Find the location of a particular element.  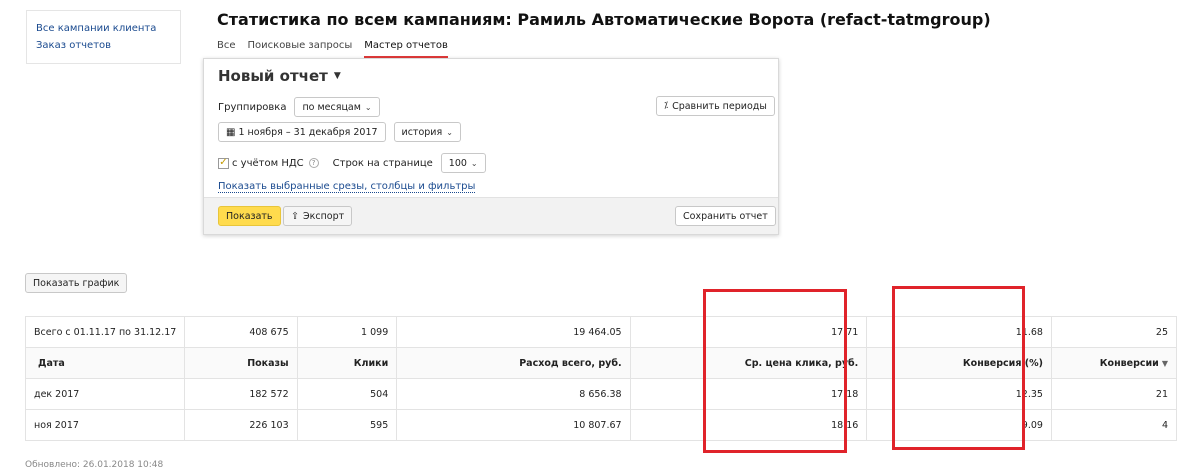

compare-periods-button: ⁒ Сравнить периоды is located at coordinates (715, 106).